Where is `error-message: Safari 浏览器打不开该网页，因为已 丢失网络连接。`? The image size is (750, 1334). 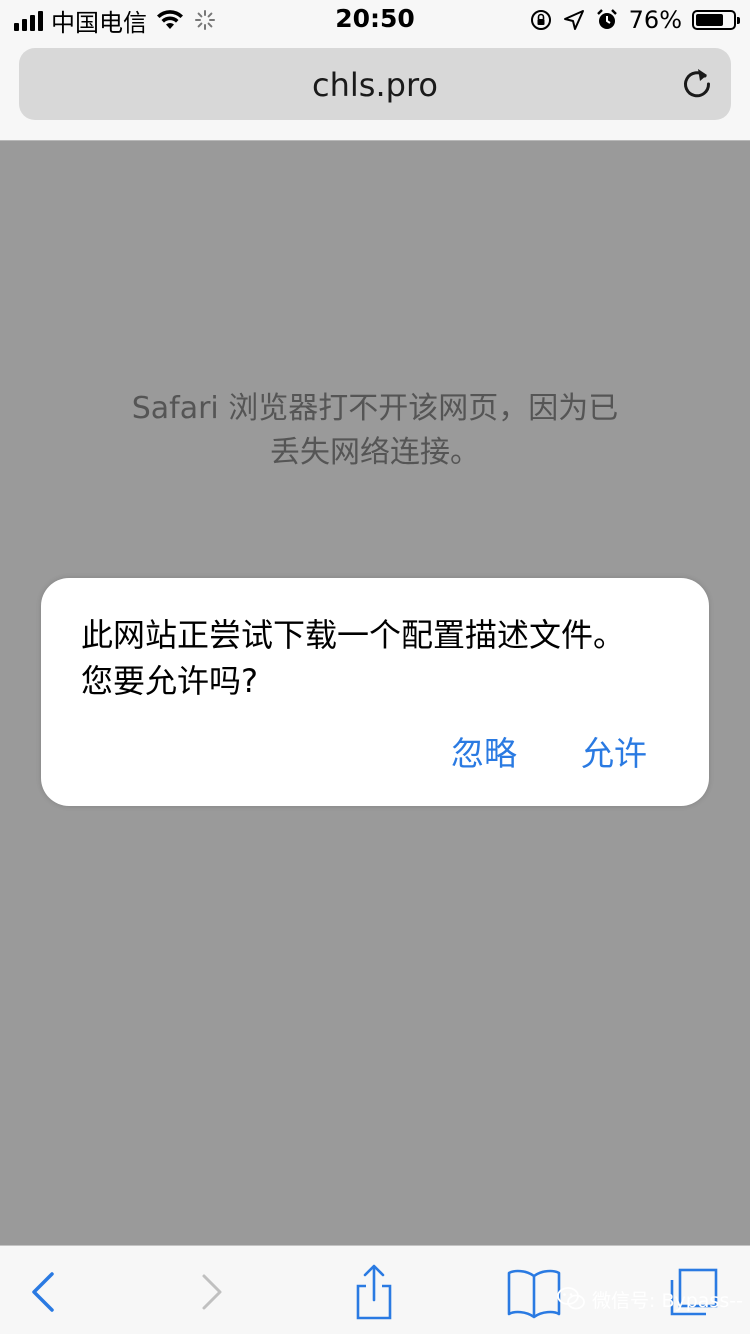 error-message: Safari 浏览器打不开该网页，因为已 丢失网络连接。 is located at coordinates (375, 431).